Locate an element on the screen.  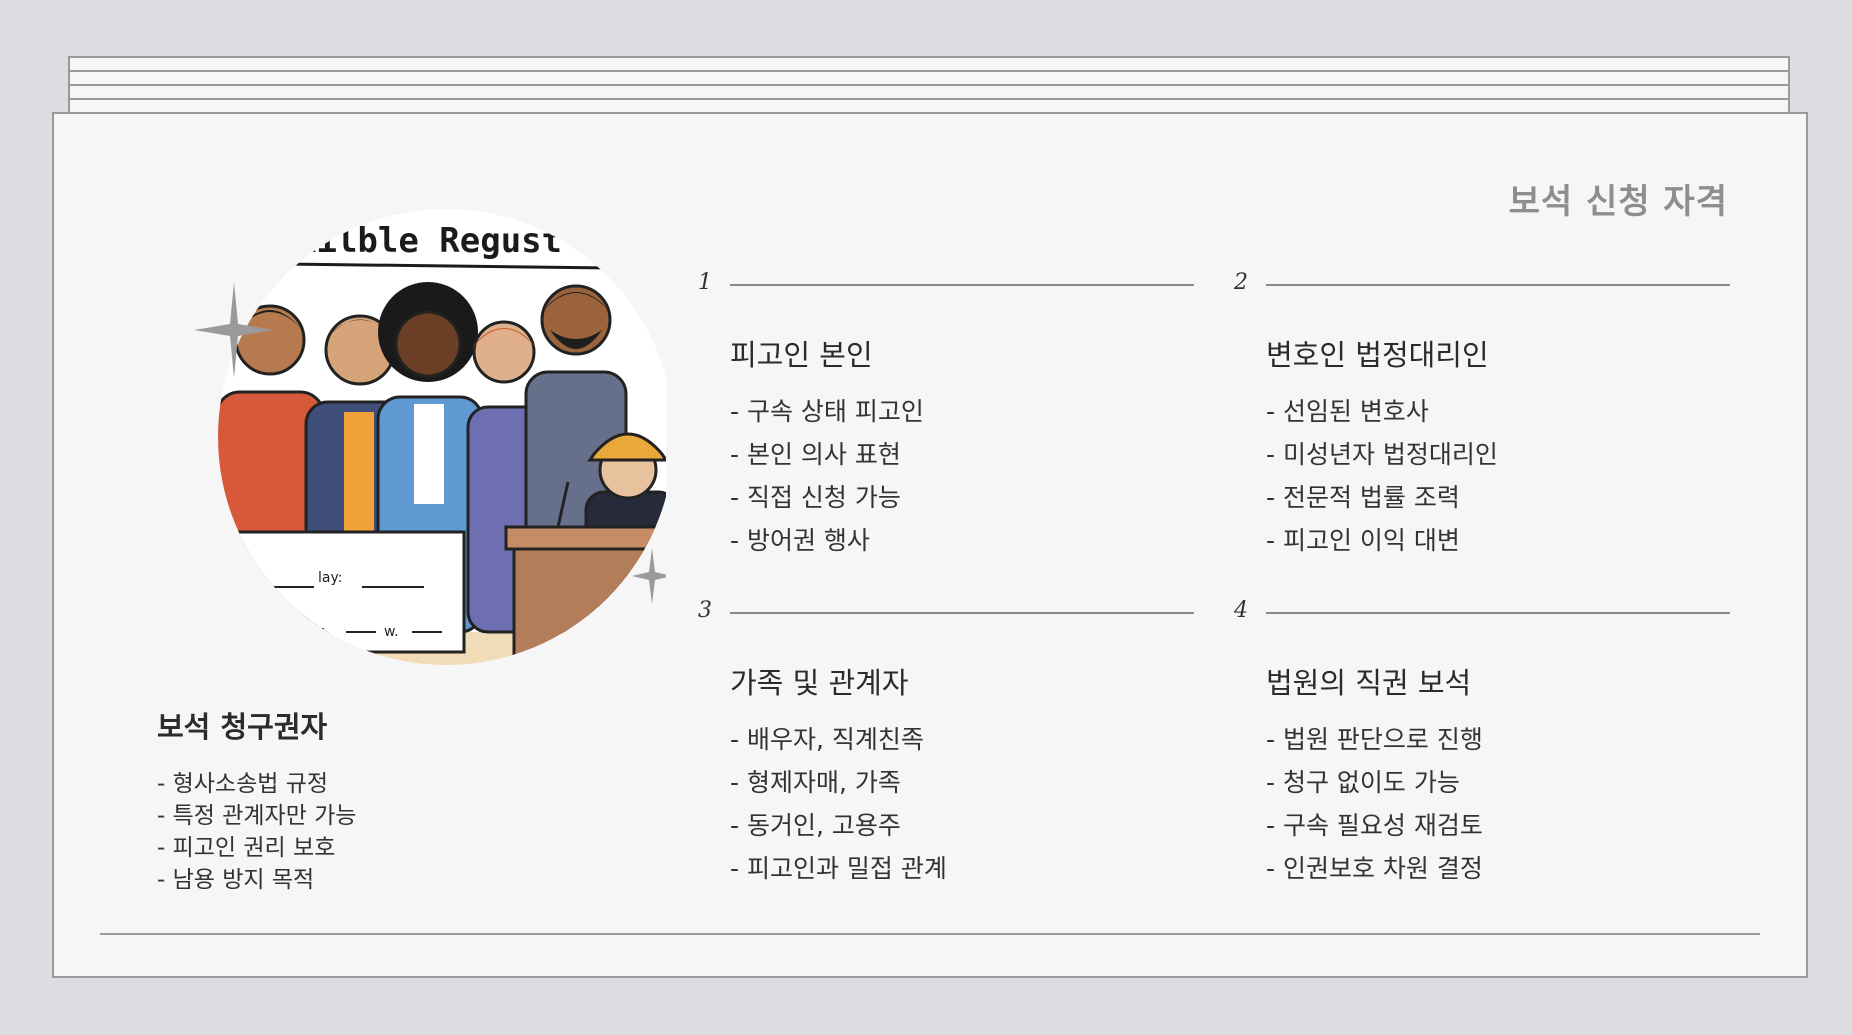
list-item: - 특정 관계자만 가능 is located at coordinates (257, 816).